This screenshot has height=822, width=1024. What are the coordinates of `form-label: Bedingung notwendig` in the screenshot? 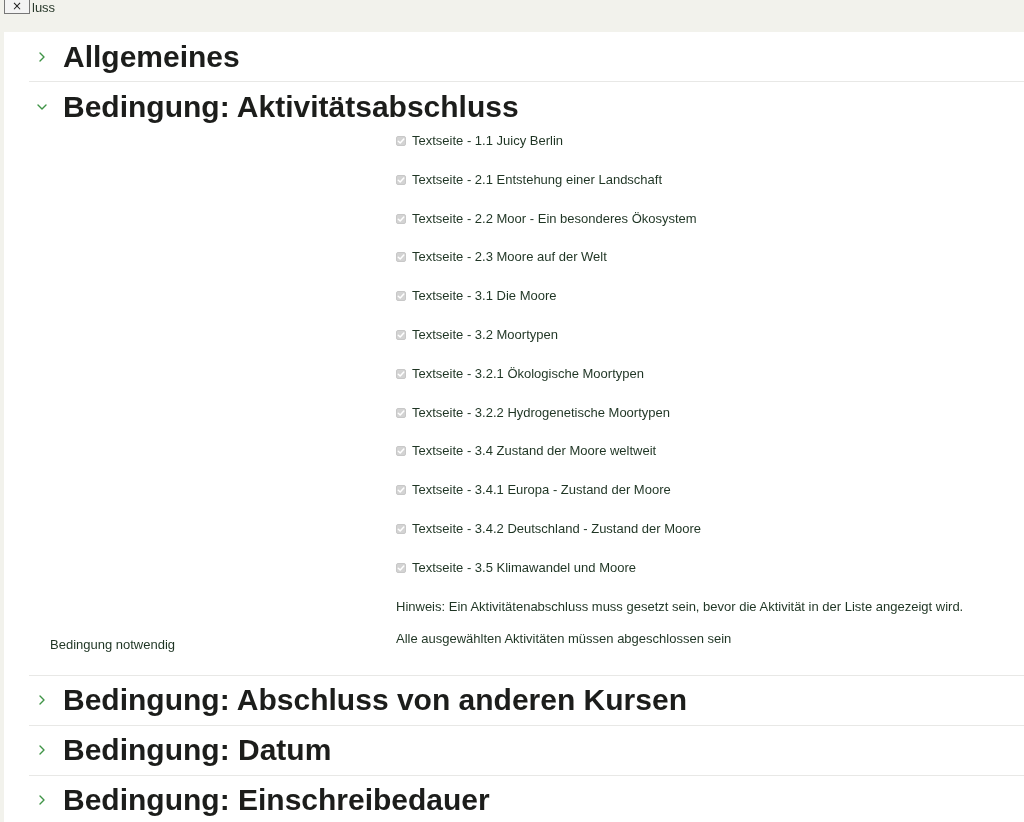 It's located at (113, 644).